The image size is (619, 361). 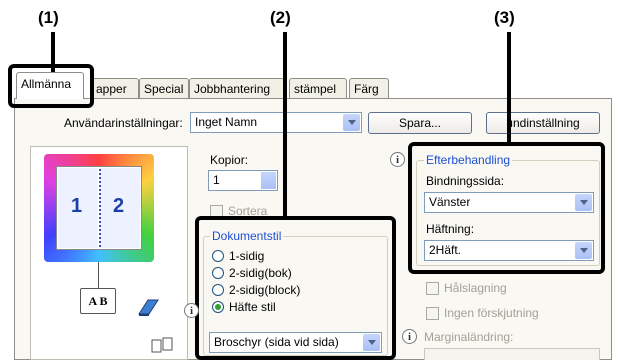 I want to click on callout-1: (1), so click(x=48, y=17).